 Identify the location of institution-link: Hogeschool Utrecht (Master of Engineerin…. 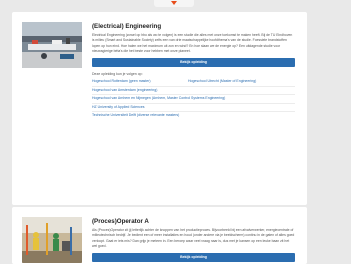
(222, 81).